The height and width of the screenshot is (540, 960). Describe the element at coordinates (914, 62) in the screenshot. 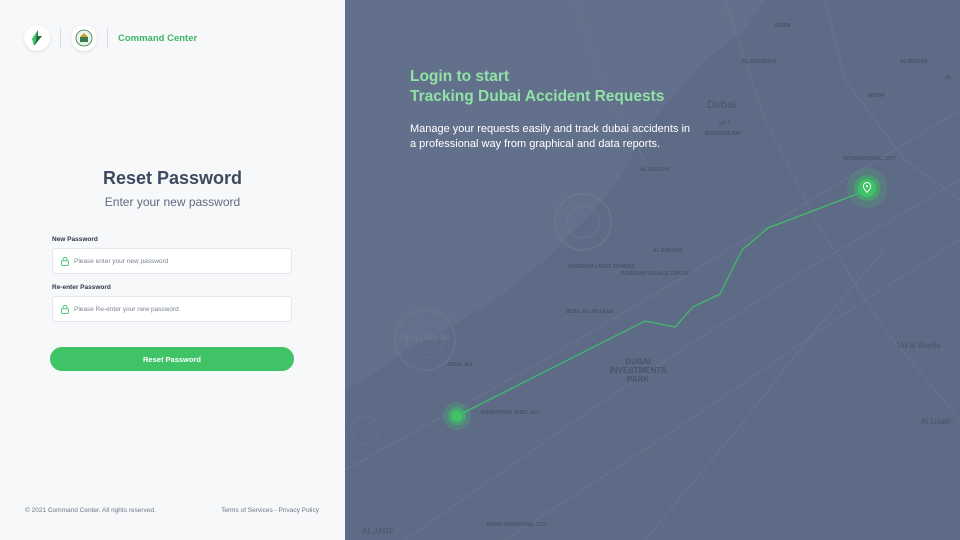

I see `map-label-al-mizhar: AL MIZHAR` at that location.